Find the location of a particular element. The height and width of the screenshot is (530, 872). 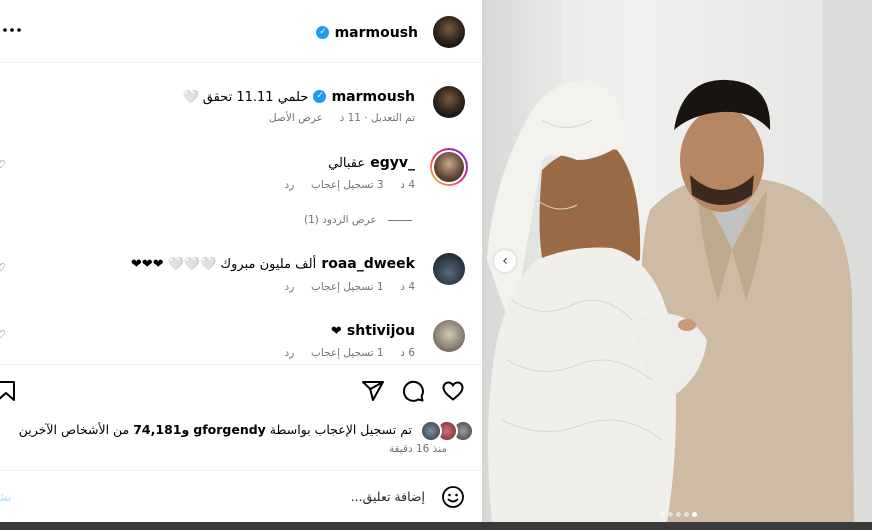

comment-meta: 4 د 1 تسجيل إعجاب رد is located at coordinates (350, 287).